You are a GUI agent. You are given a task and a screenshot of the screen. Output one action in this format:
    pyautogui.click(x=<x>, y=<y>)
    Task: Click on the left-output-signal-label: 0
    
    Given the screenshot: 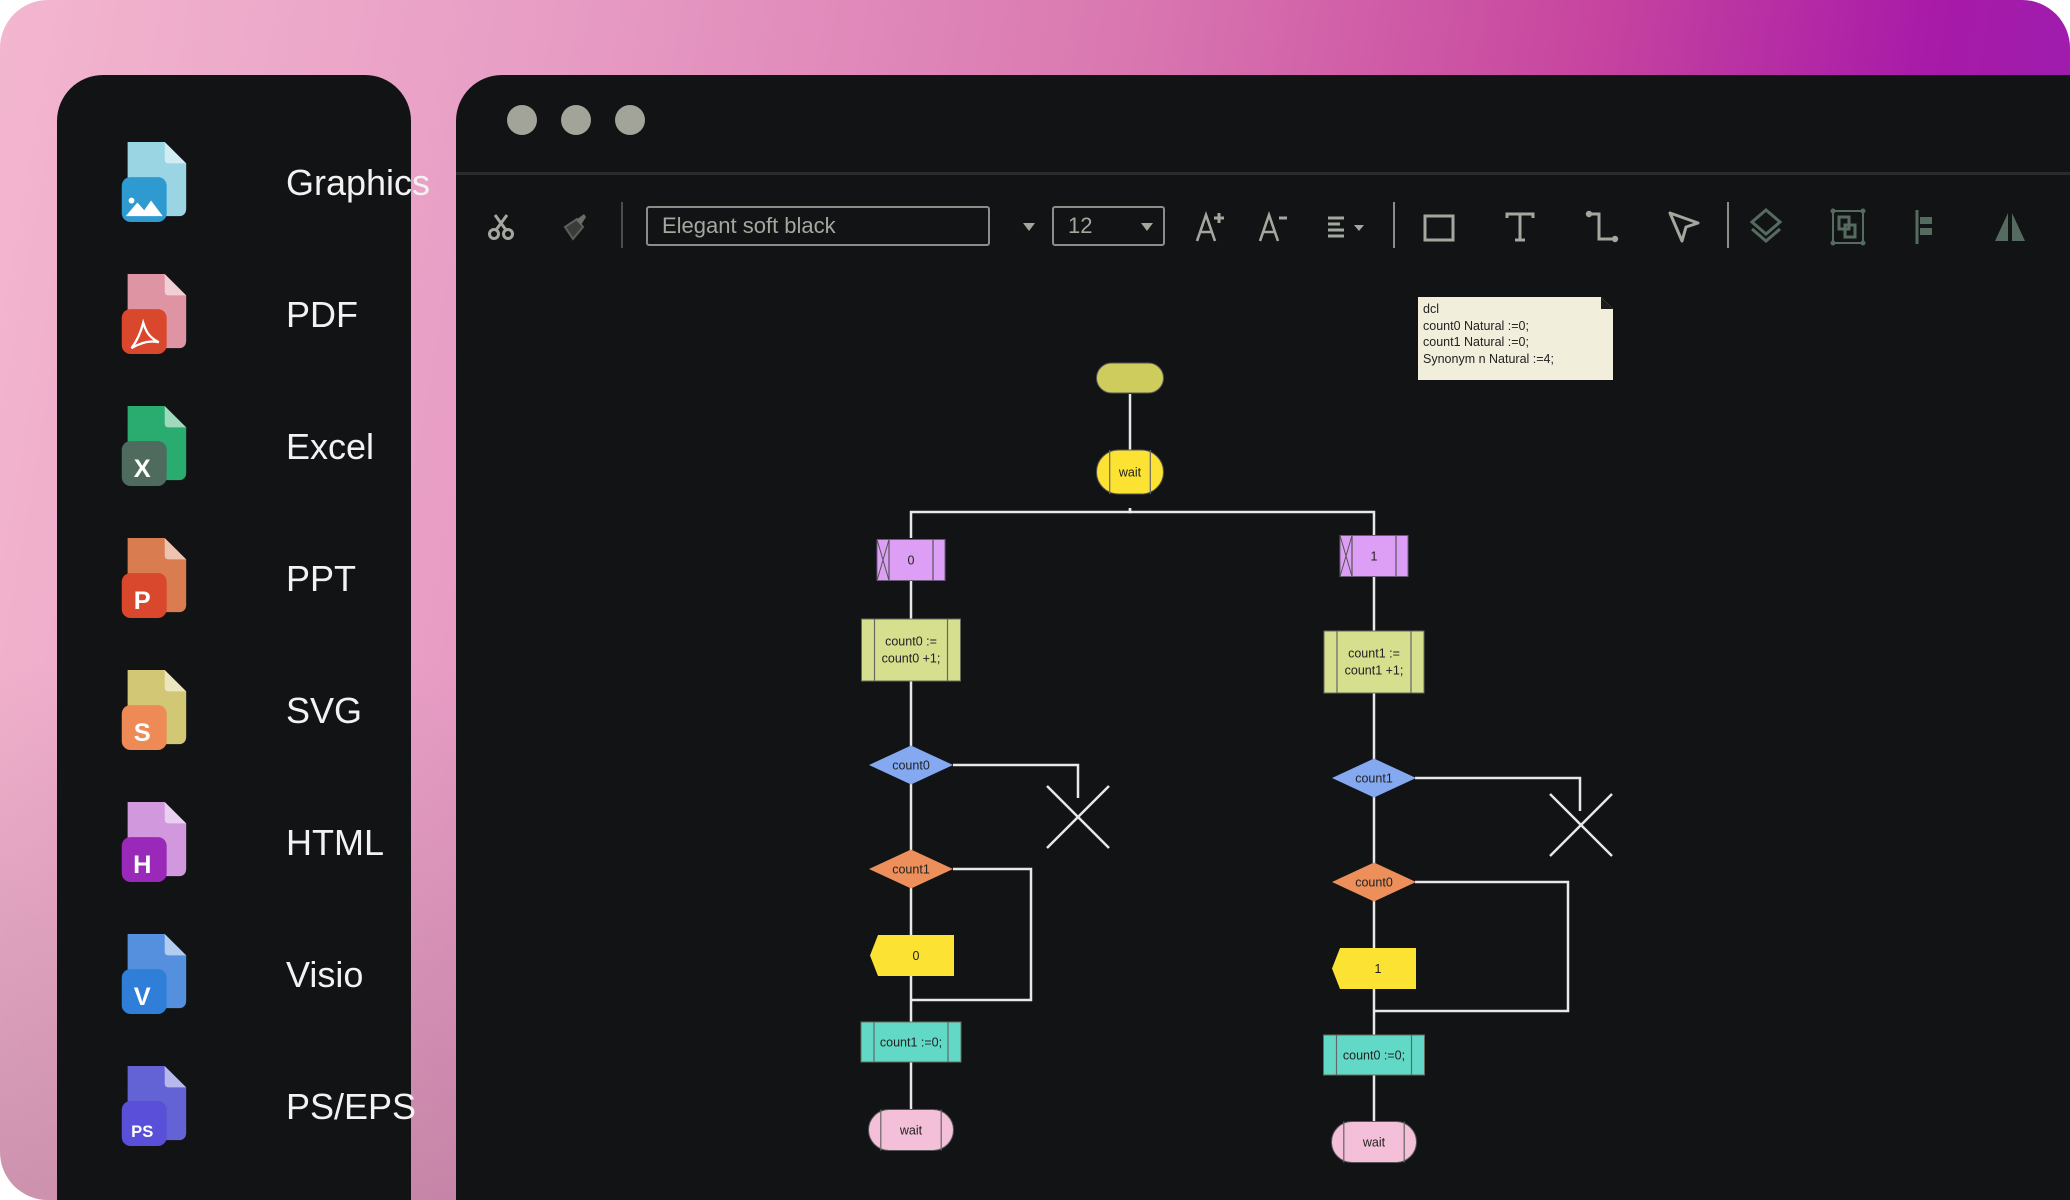 What is the action you would take?
    pyautogui.click(x=916, y=956)
    